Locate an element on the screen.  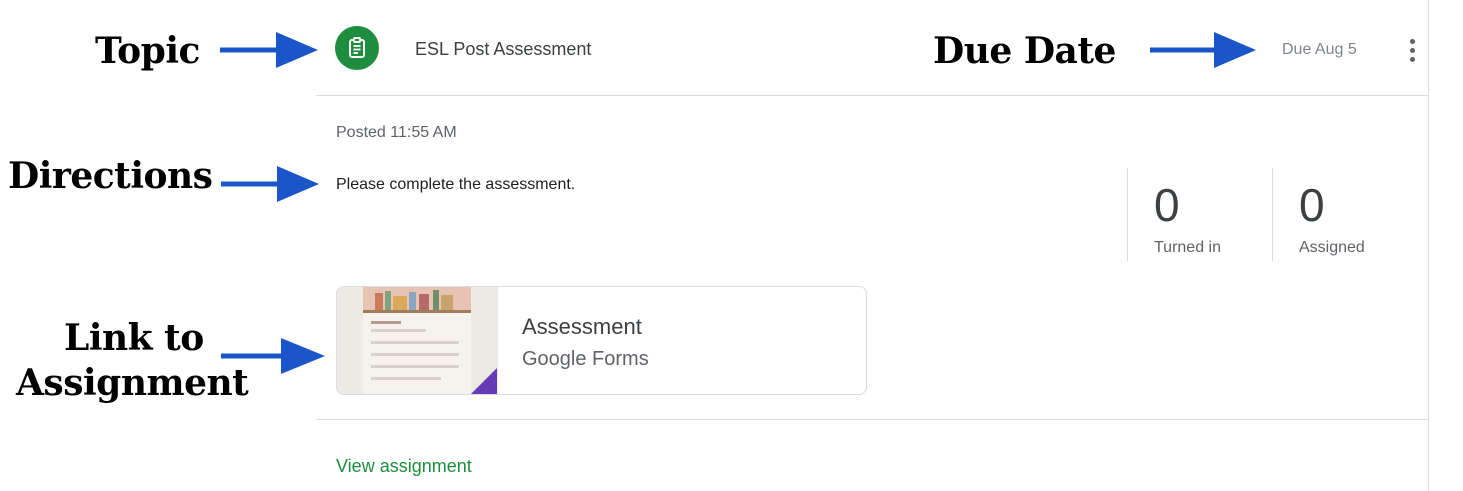
arrow-topic-icon is located at coordinates (269, 50).